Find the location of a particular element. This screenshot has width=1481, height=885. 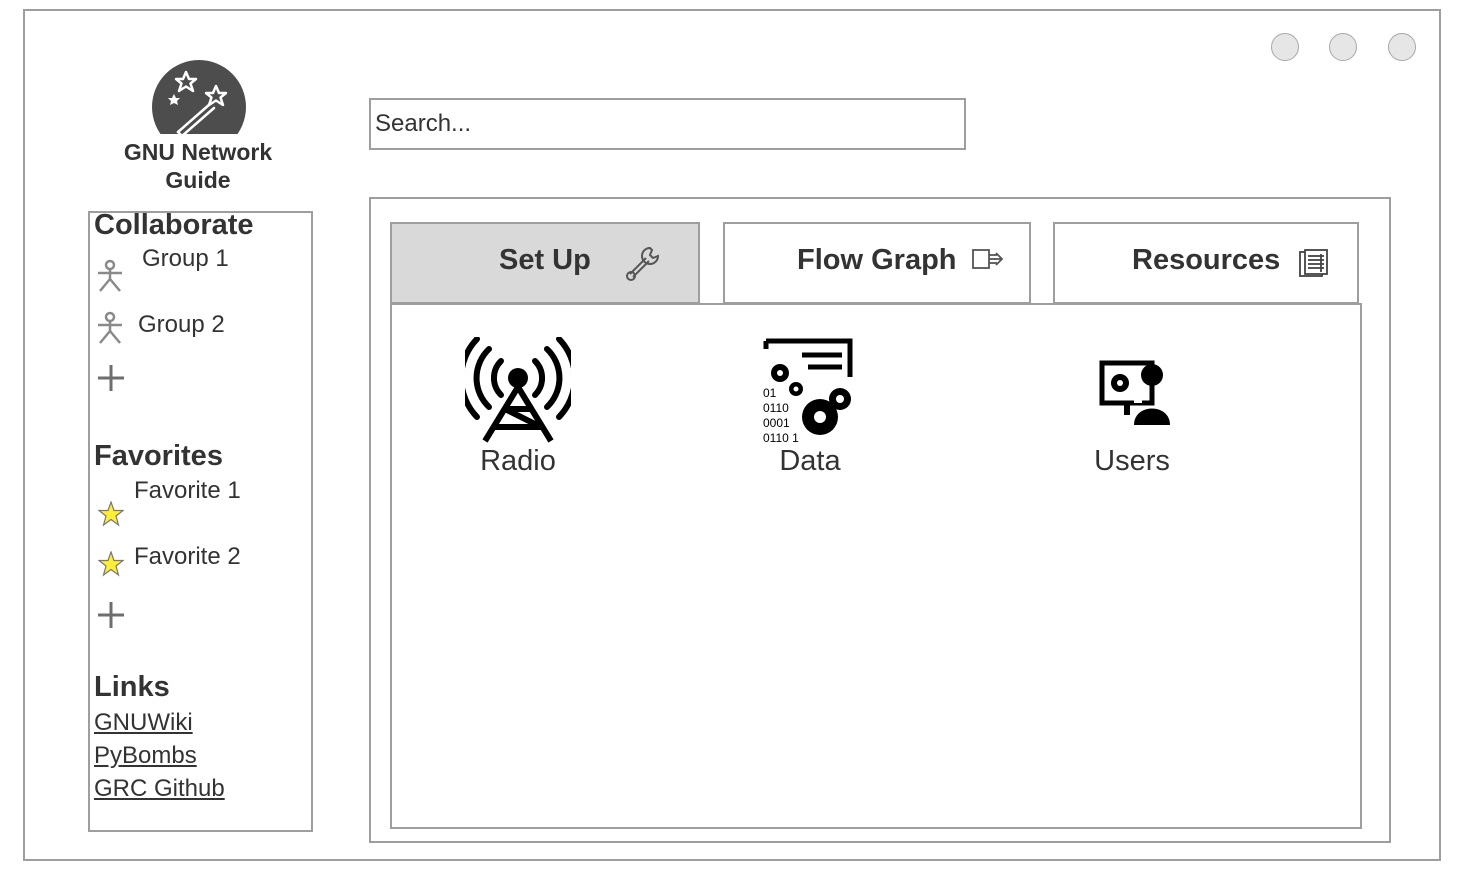

export-icon is located at coordinates (988, 259).